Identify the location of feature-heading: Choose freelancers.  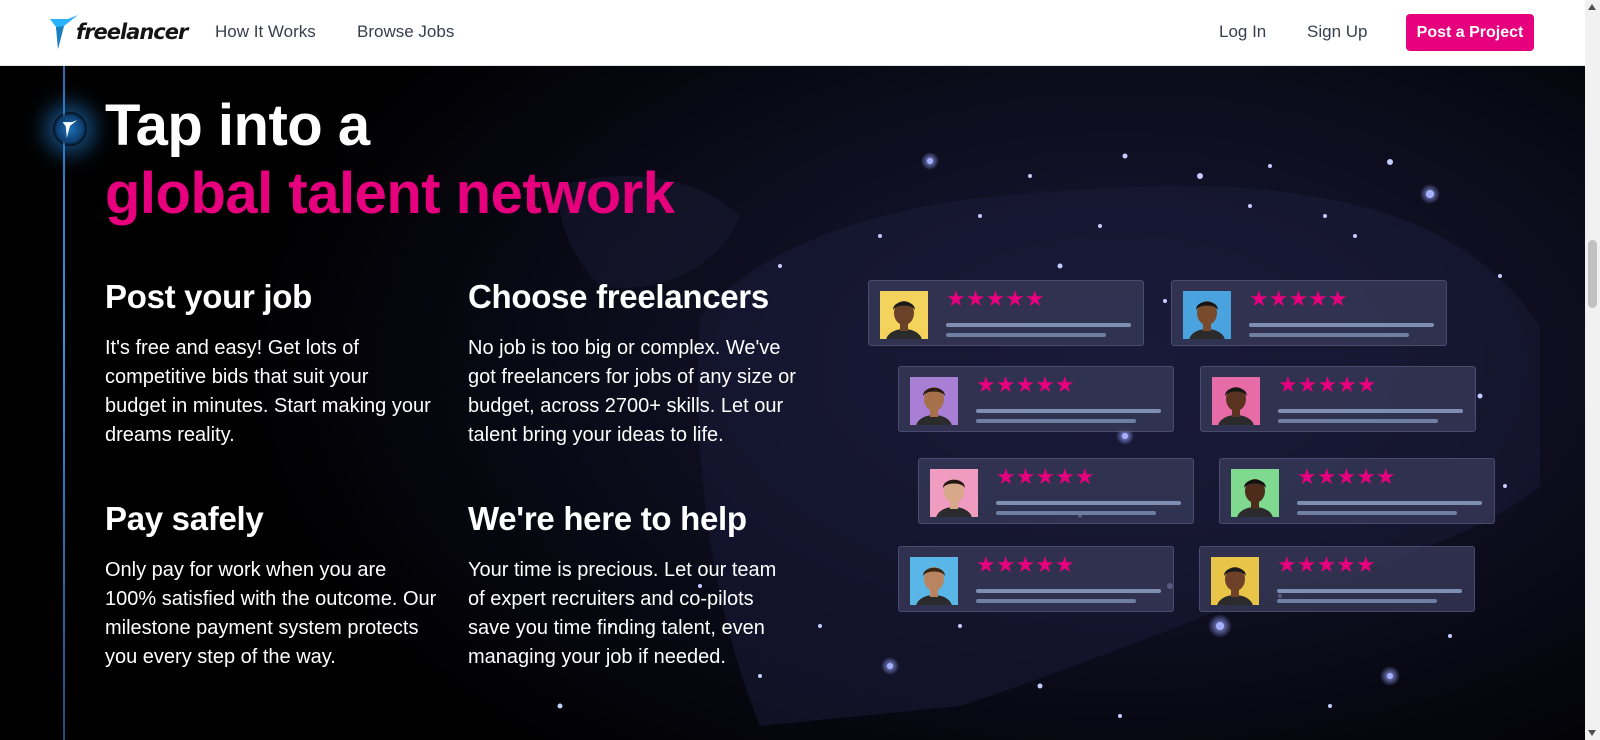
(618, 296).